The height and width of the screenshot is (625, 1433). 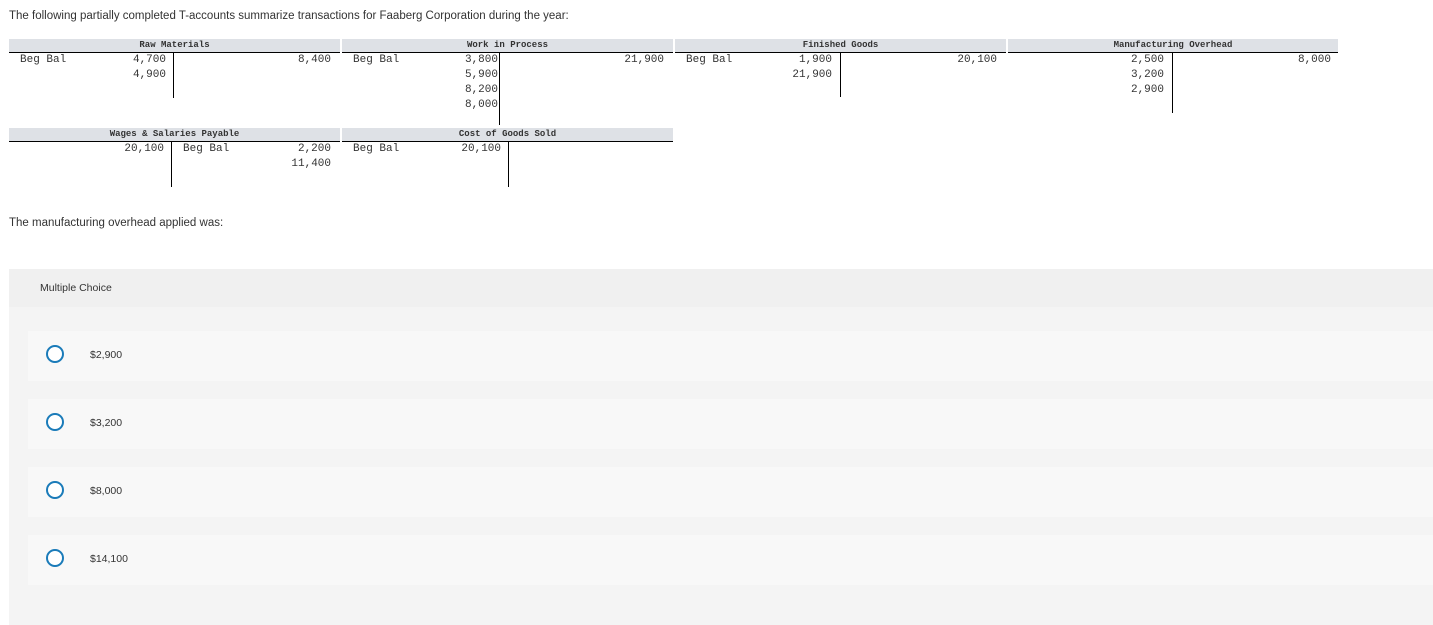 I want to click on t-account-title: Cost of Goods Sold, so click(x=507, y=135).